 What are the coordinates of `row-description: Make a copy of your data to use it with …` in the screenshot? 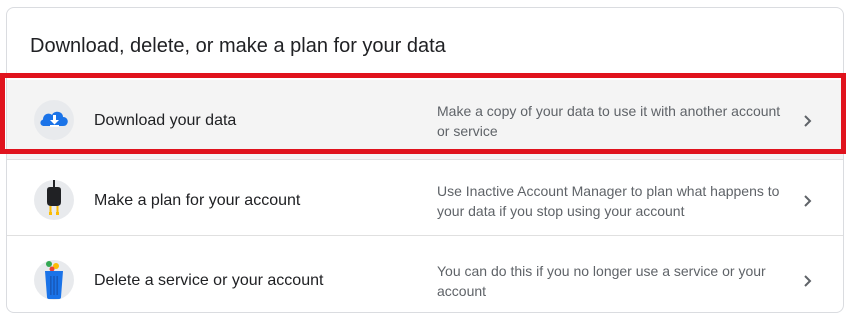 It's located at (609, 121).